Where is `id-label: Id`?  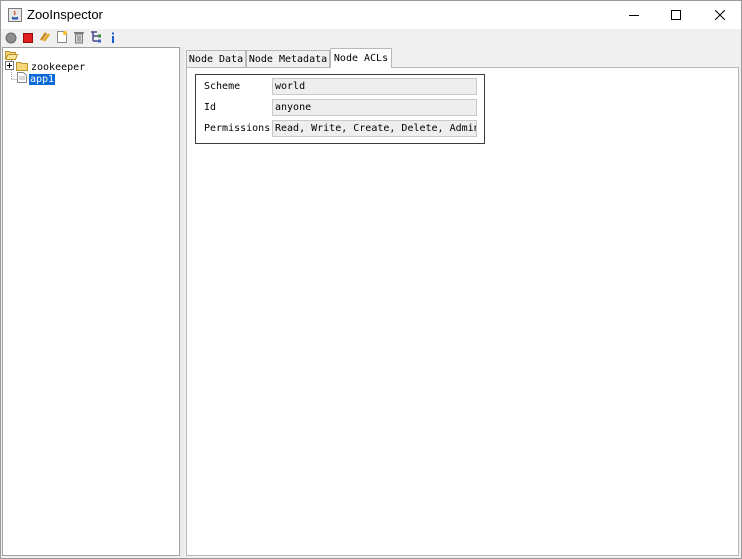
id-label: Id is located at coordinates (210, 107).